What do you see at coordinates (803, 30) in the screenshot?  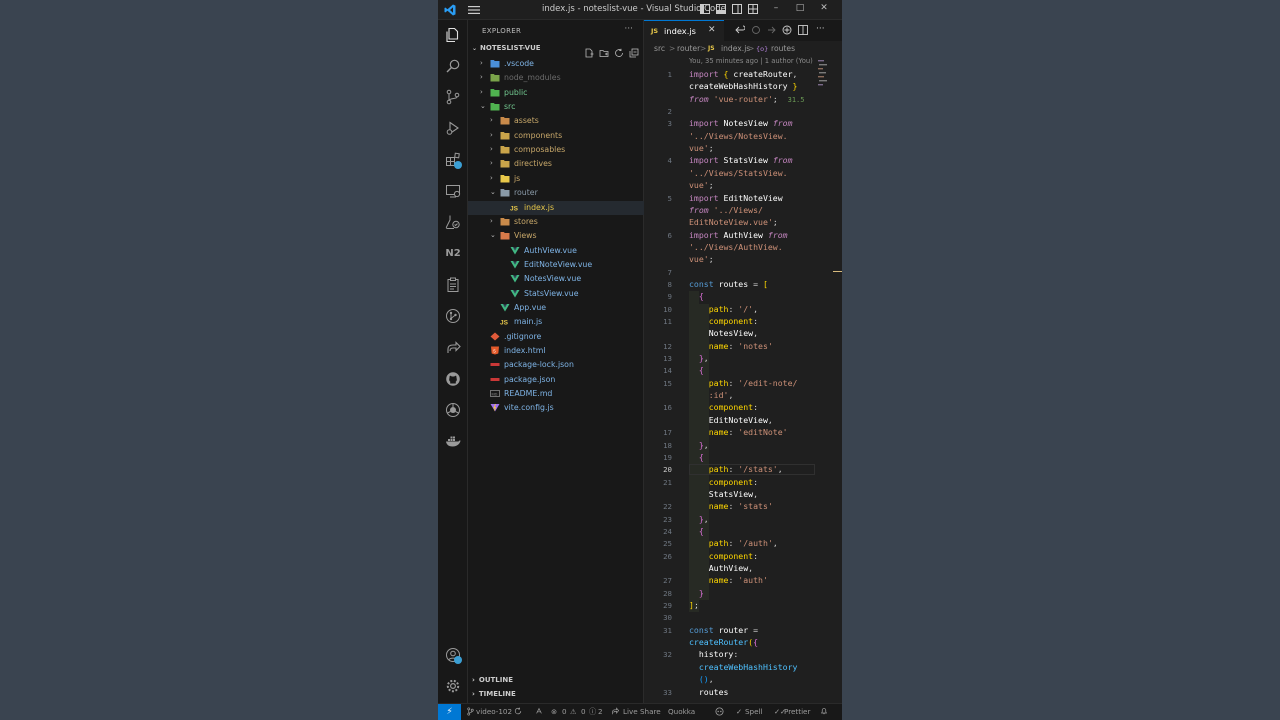 I see `split-editor-icon` at bounding box center [803, 30].